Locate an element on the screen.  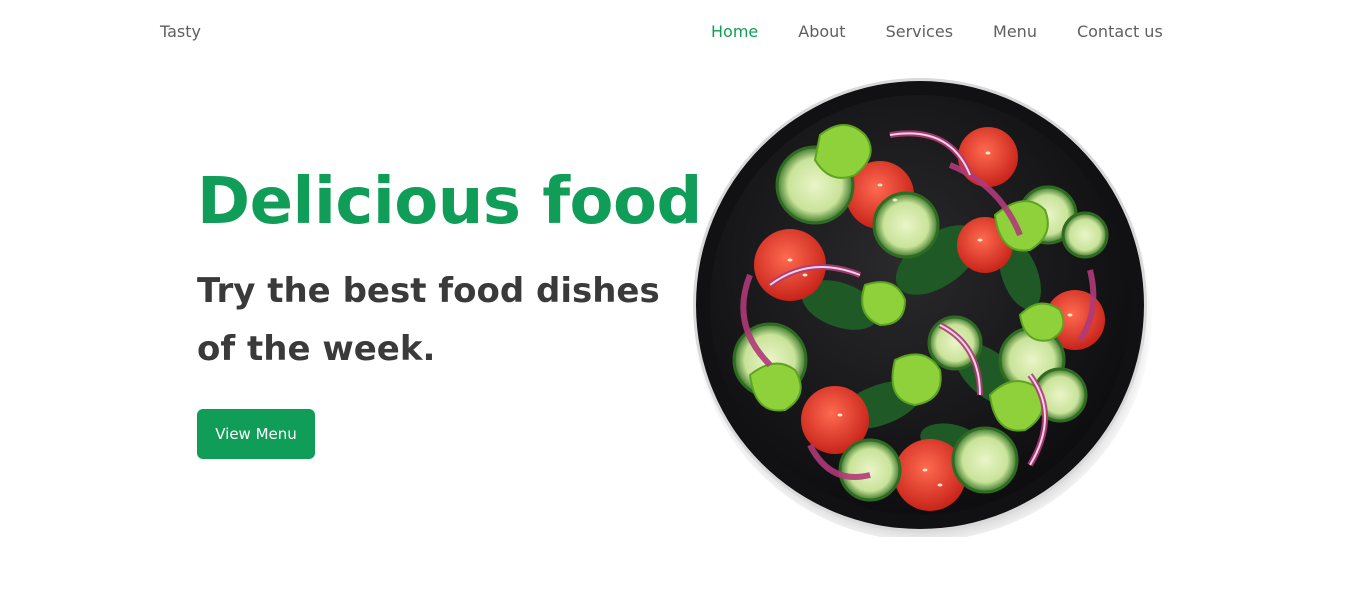
hero-subtitle: Try the best food dishes of the week. is located at coordinates (428, 320).